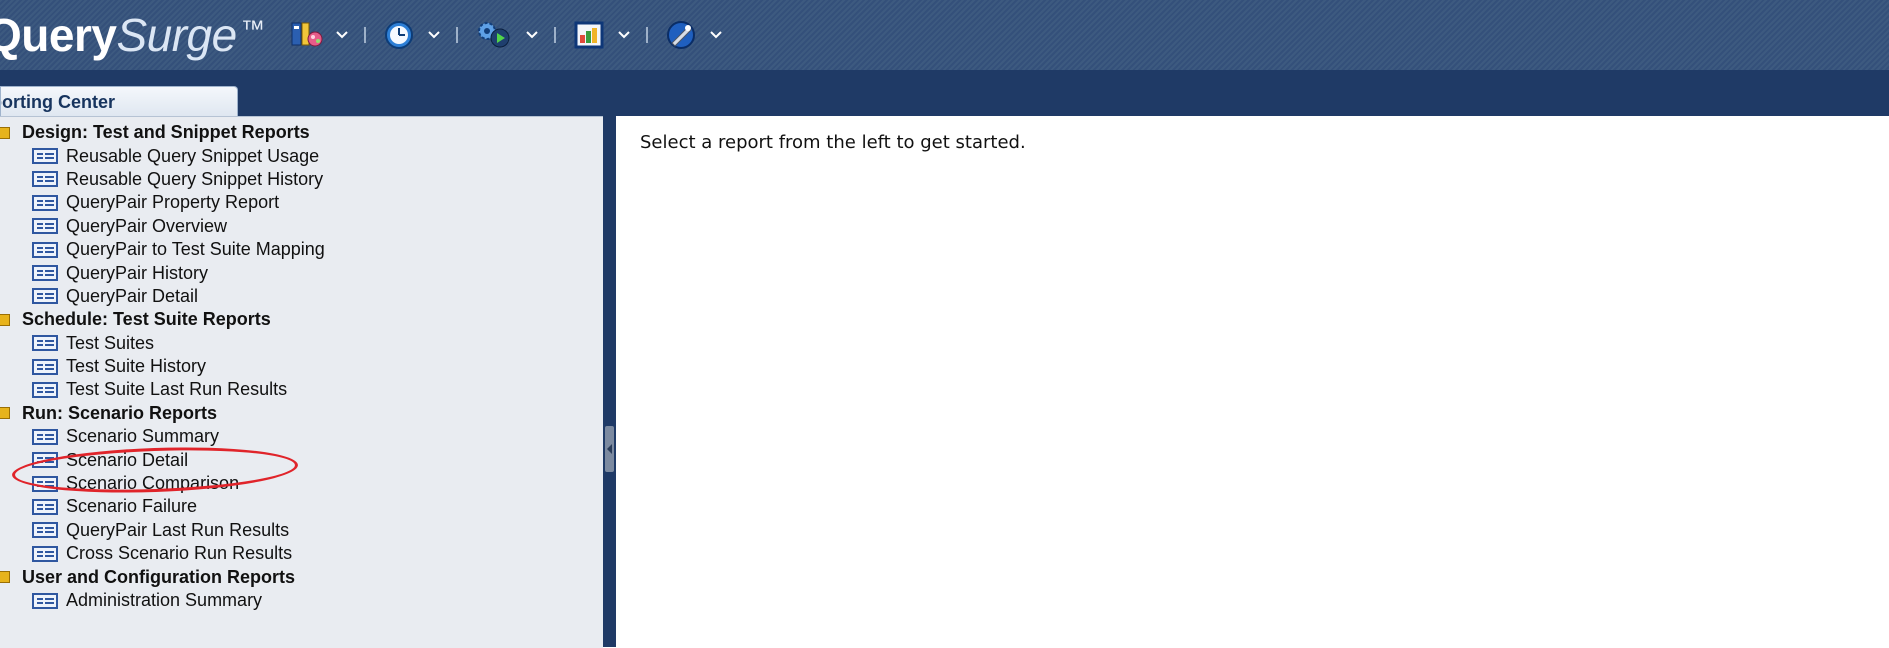 This screenshot has height=648, width=1889. I want to click on tree-report-label: QueryPair Last Run Results, so click(178, 529).